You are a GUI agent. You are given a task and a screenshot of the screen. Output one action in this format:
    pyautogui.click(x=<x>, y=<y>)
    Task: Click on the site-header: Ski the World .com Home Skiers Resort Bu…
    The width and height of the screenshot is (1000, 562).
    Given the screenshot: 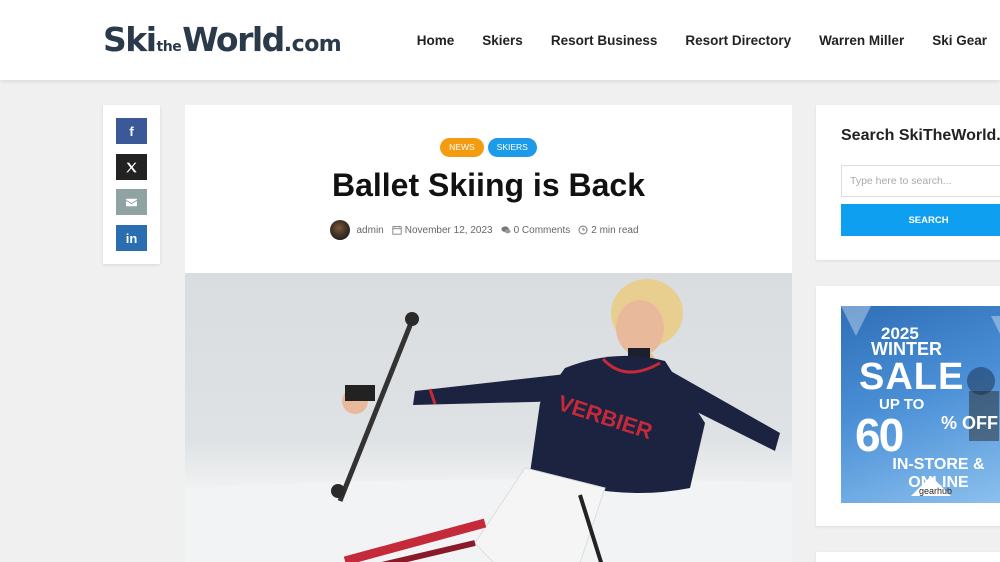 What is the action you would take?
    pyautogui.click(x=500, y=40)
    